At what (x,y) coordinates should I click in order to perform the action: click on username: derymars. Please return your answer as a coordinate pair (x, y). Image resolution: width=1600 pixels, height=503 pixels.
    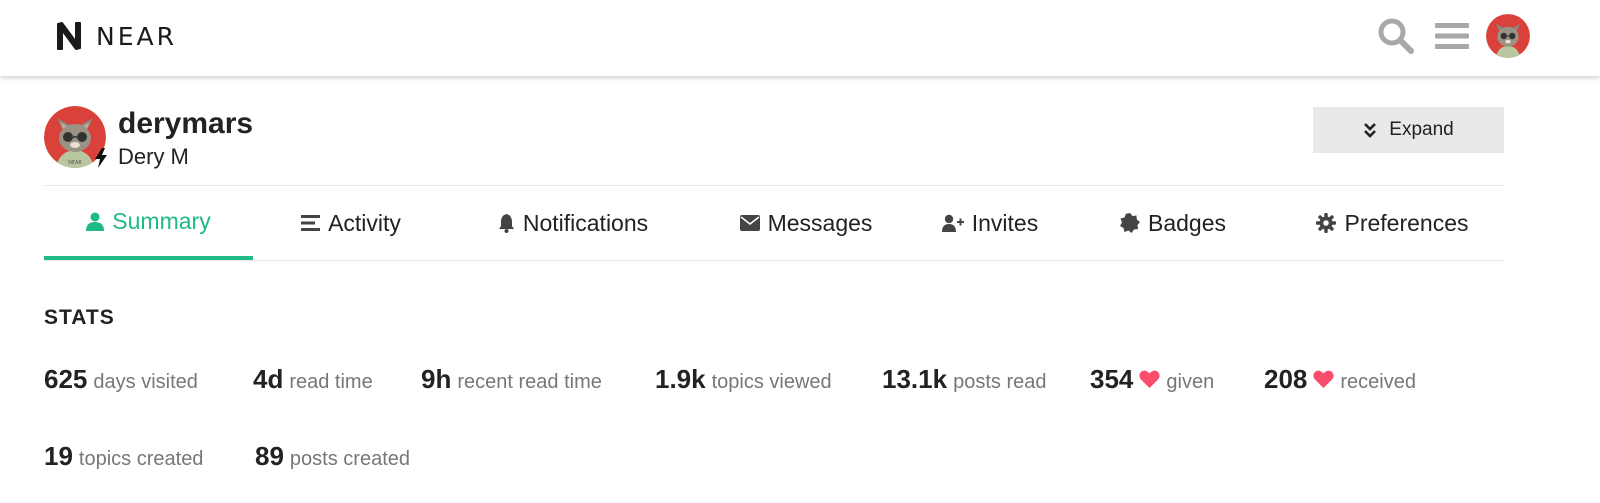
    Looking at the image, I should click on (186, 123).